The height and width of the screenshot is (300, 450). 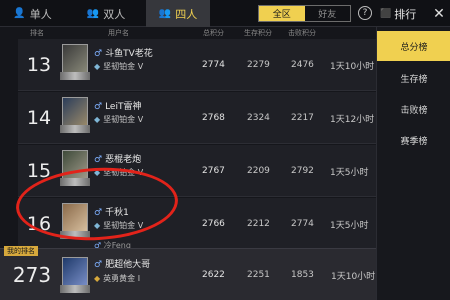 I want to click on sidebar-item-total: 总分榜, so click(x=413, y=46).